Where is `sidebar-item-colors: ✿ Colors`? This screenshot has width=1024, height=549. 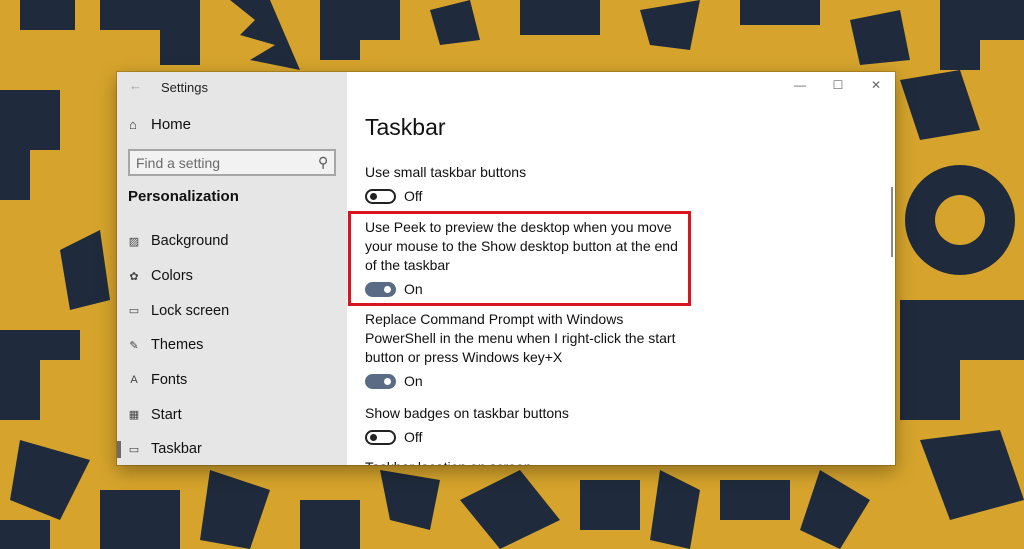 sidebar-item-colors: ✿ Colors is located at coordinates (232, 276).